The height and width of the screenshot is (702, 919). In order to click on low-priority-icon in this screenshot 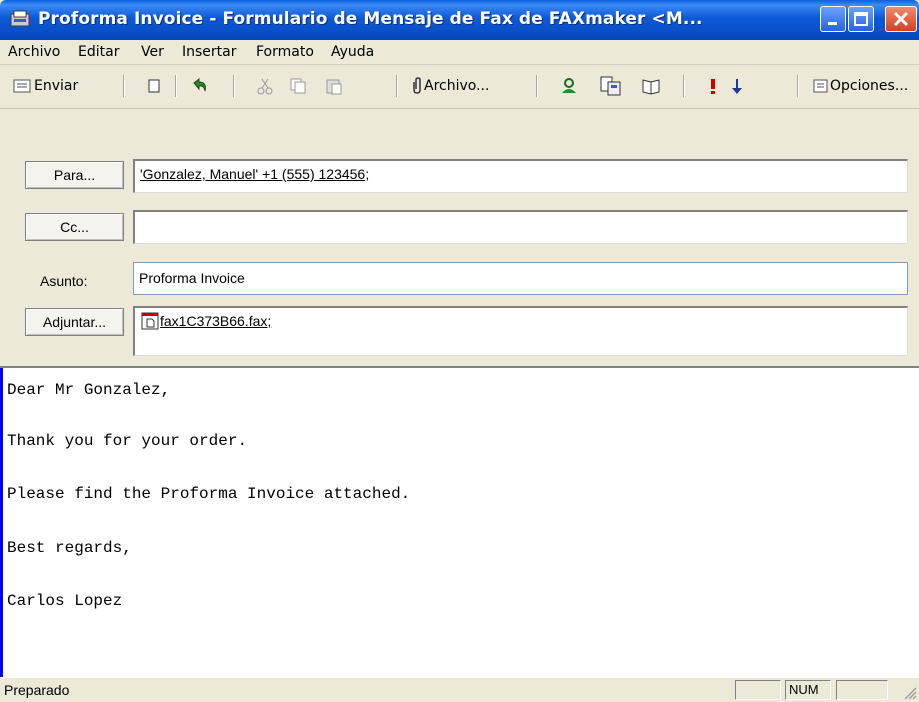, I will do `click(737, 86)`.